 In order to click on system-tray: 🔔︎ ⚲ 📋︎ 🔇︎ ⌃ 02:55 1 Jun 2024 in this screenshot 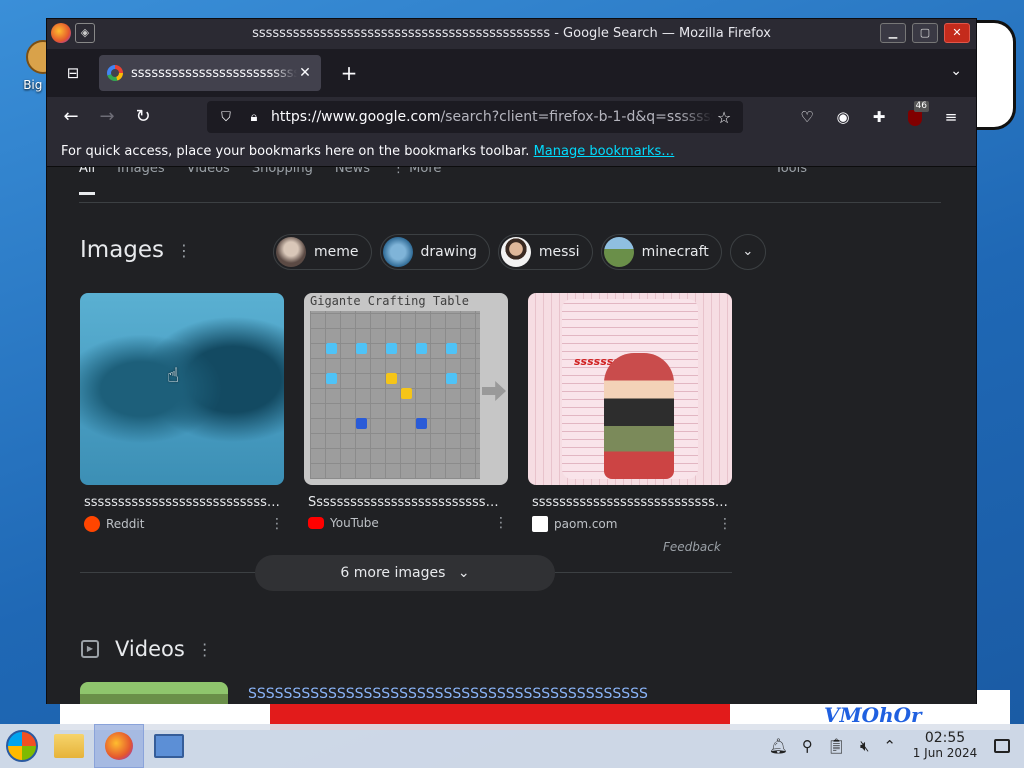, I will do `click(896, 746)`.